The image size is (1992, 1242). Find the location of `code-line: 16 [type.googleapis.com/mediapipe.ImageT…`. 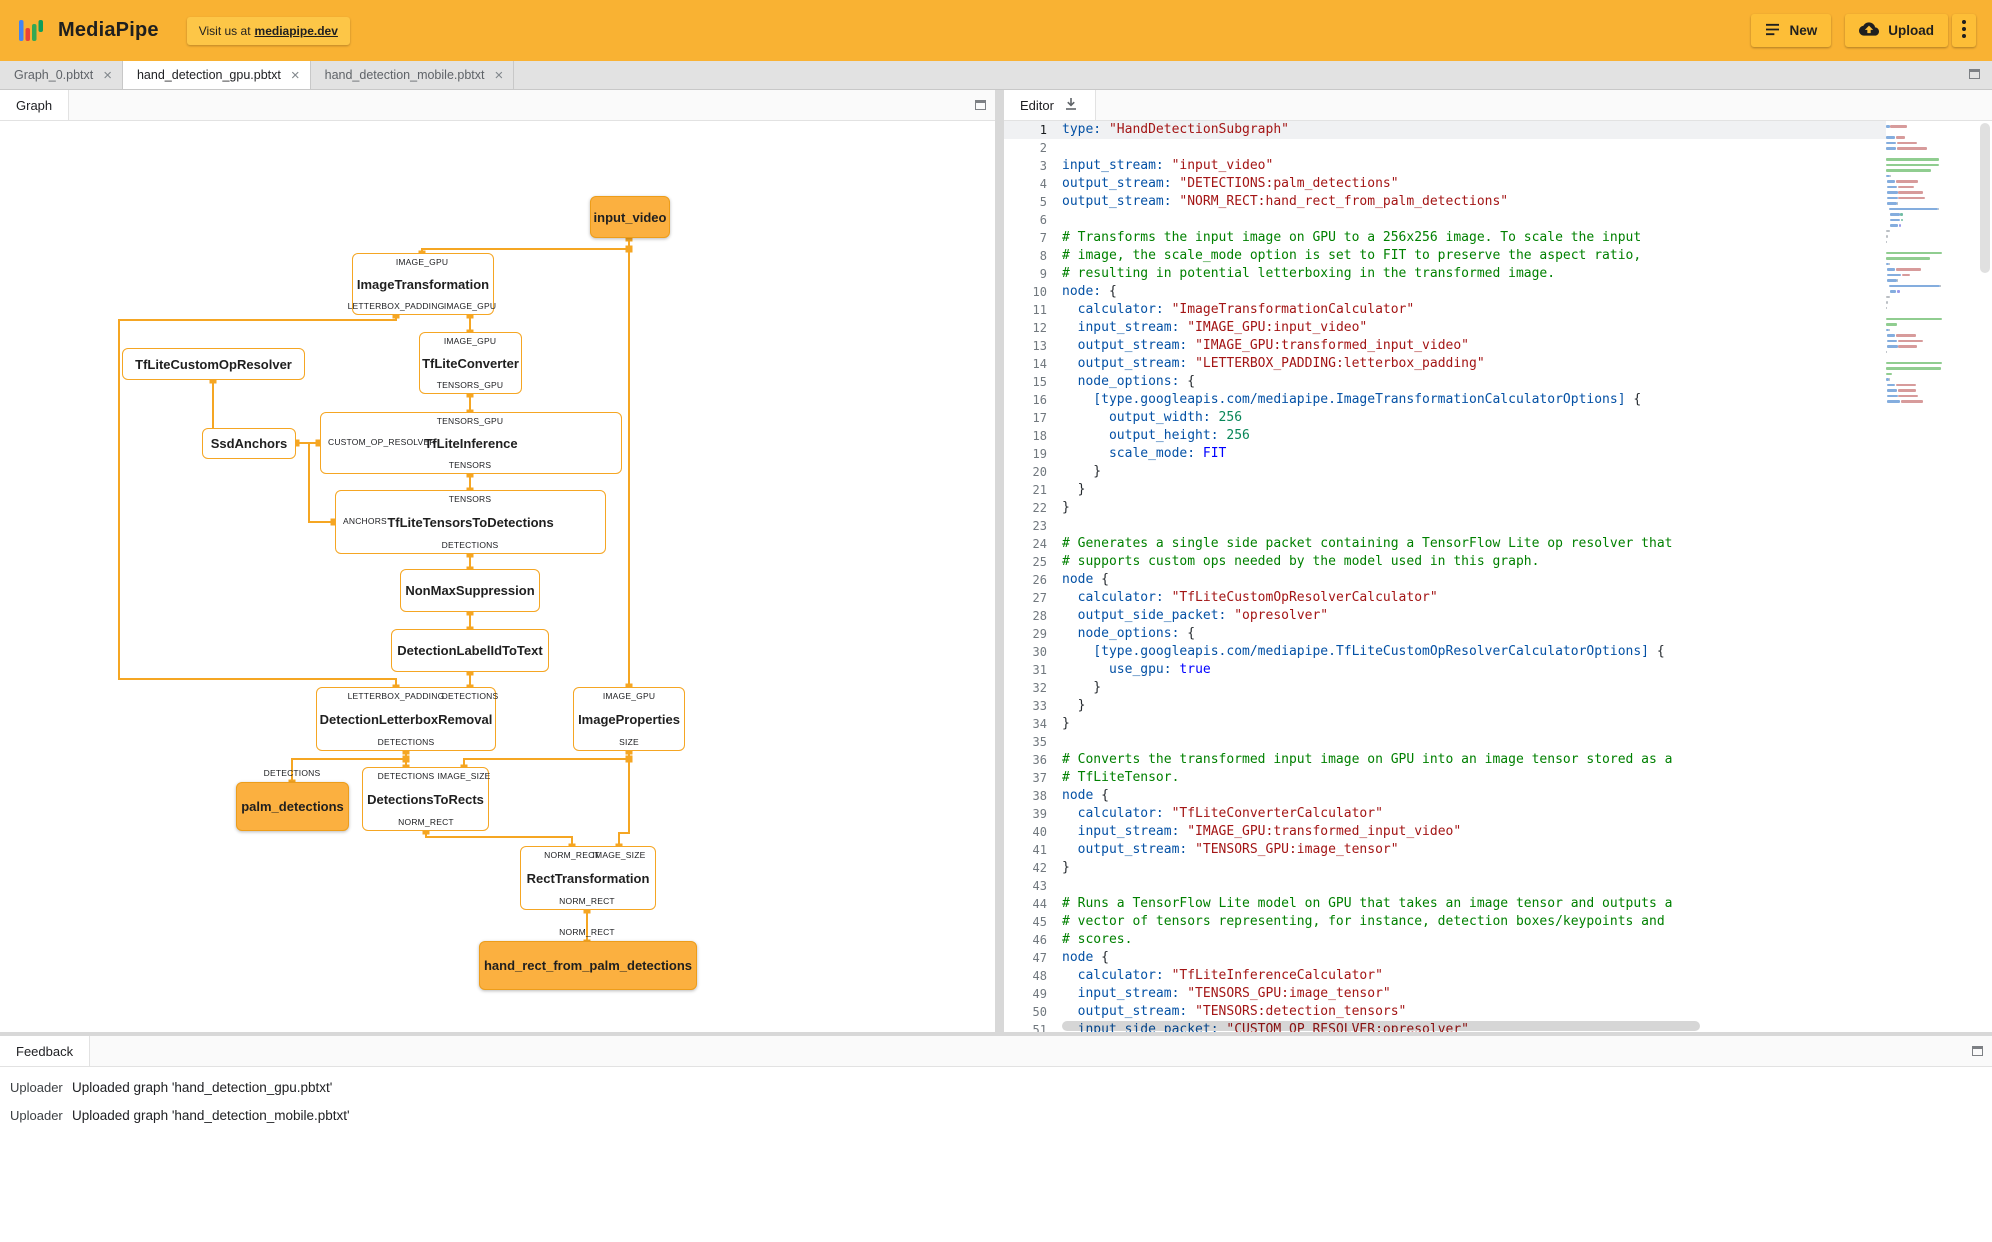

code-line: 16 [type.googleapis.com/mediapipe.ImageT… is located at coordinates (1498, 400).